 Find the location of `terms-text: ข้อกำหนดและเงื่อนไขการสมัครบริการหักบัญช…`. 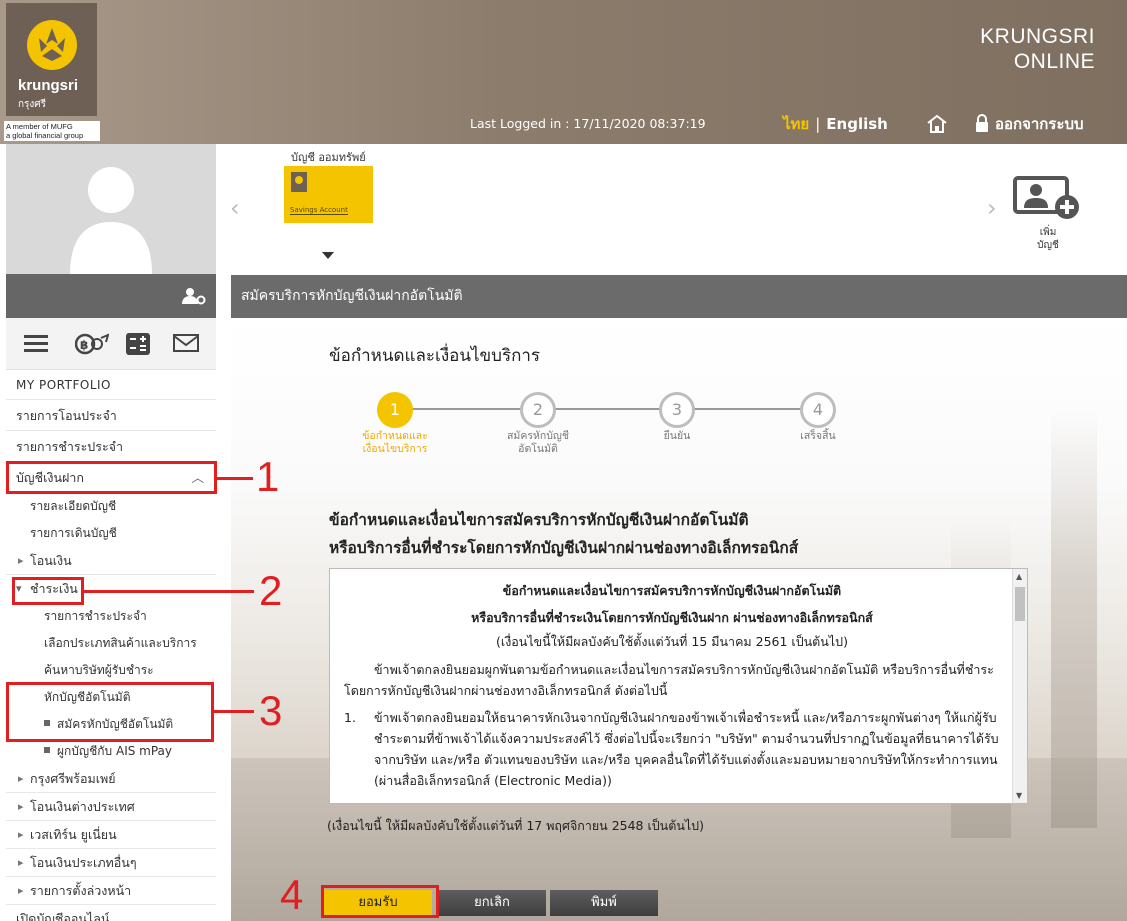

terms-text: ข้อกำหนดและเงื่อนไขการสมัครบริการหักบัญช… is located at coordinates (672, 680).